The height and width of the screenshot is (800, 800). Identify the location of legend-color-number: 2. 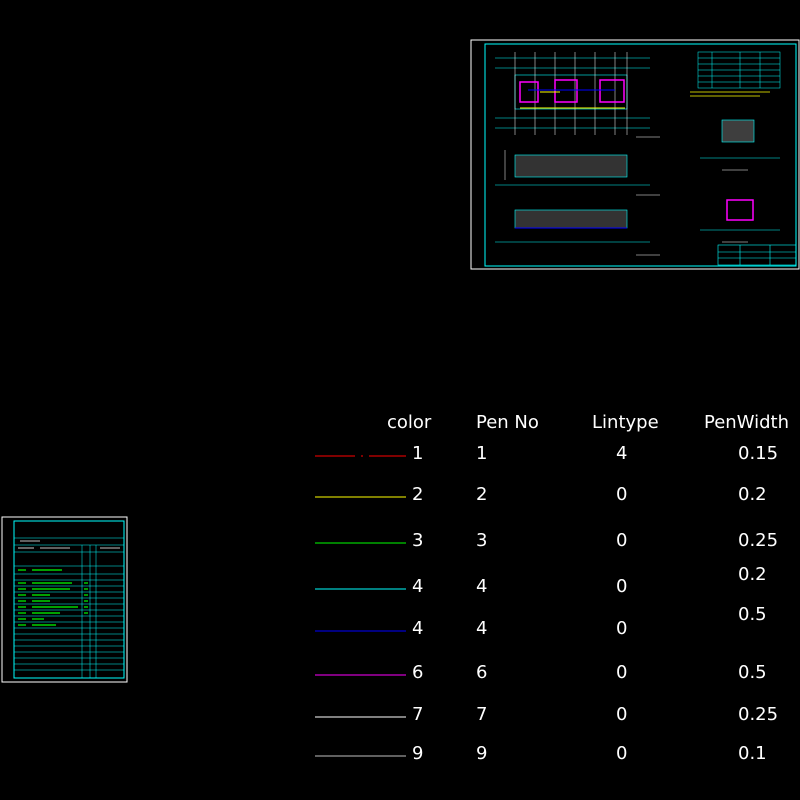
(418, 494).